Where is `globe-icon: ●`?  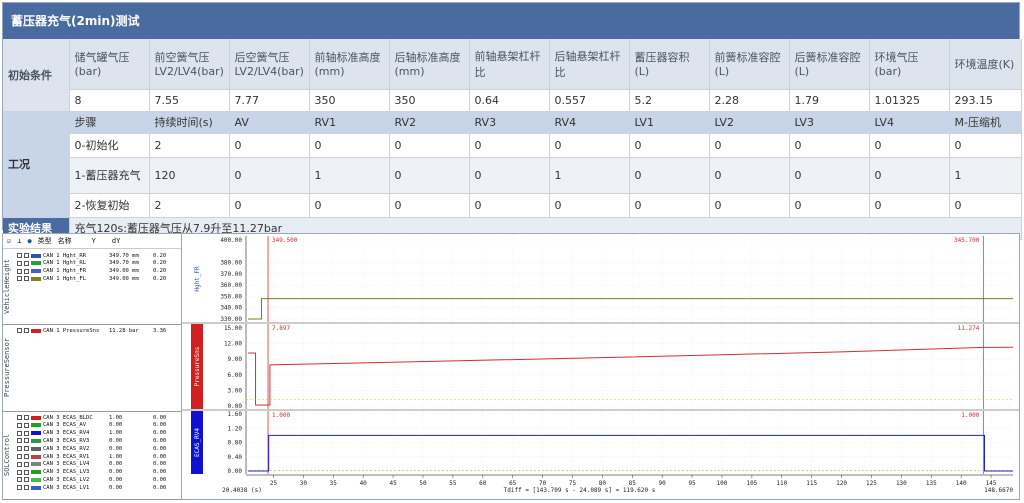
globe-icon: ● is located at coordinates (29, 241).